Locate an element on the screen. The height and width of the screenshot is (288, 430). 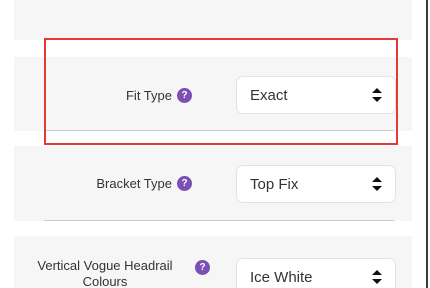
bracket-type-label: Bracket Type is located at coordinates (134, 183).